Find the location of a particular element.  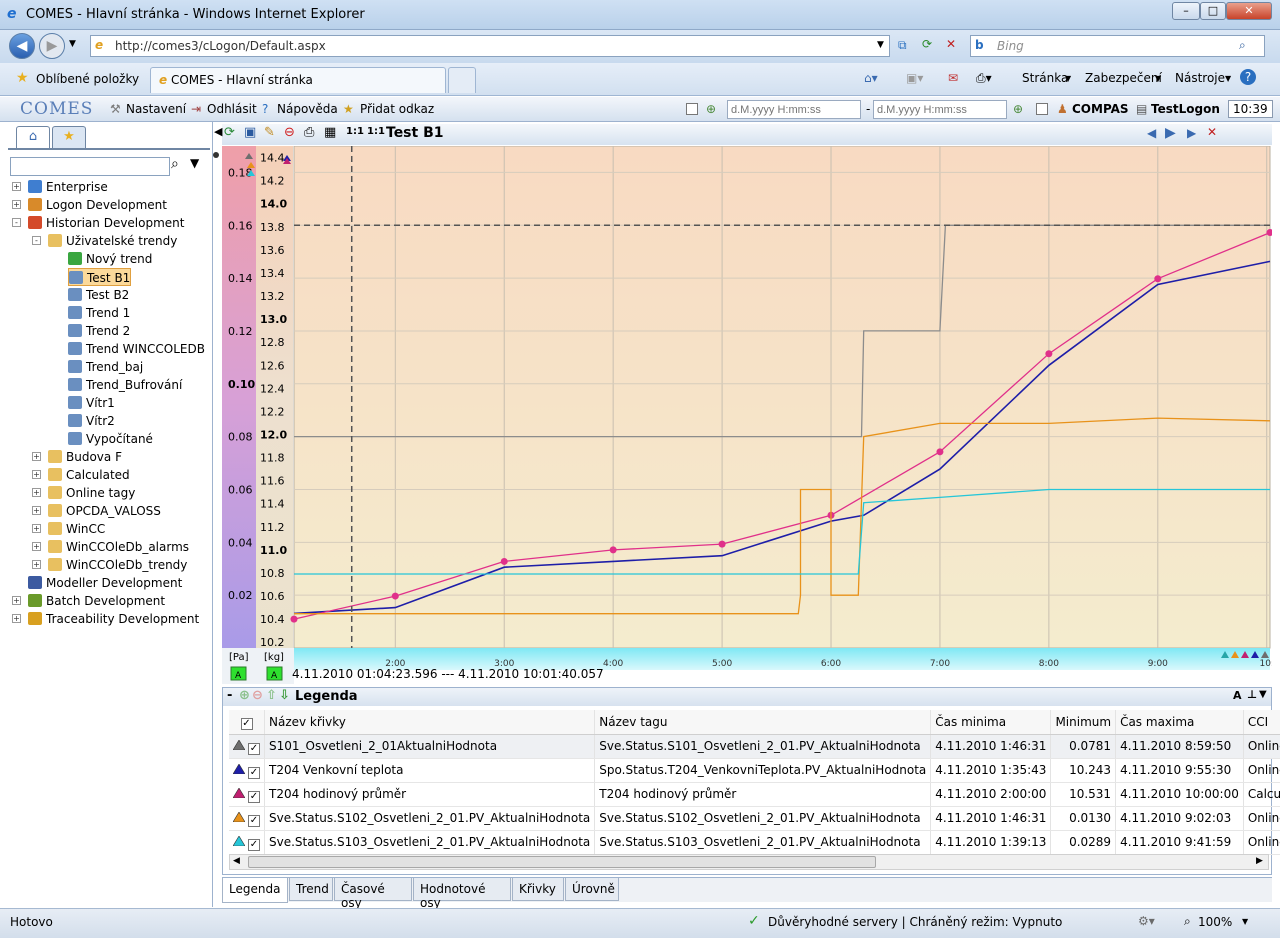

tree-node: Test B2 is located at coordinates (98, 295).